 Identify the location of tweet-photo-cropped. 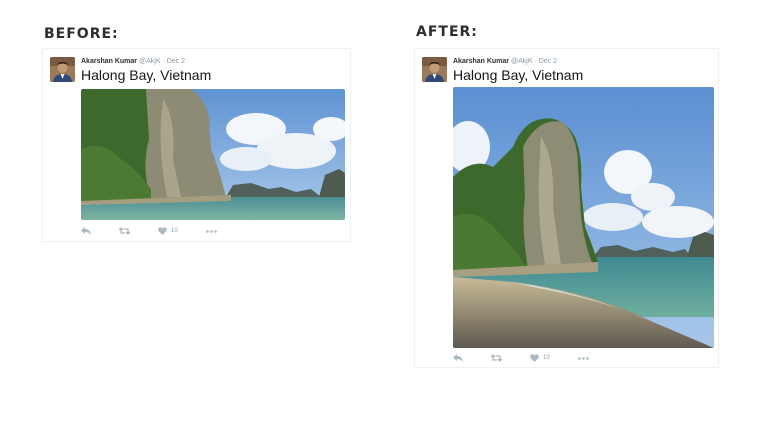
(213, 154).